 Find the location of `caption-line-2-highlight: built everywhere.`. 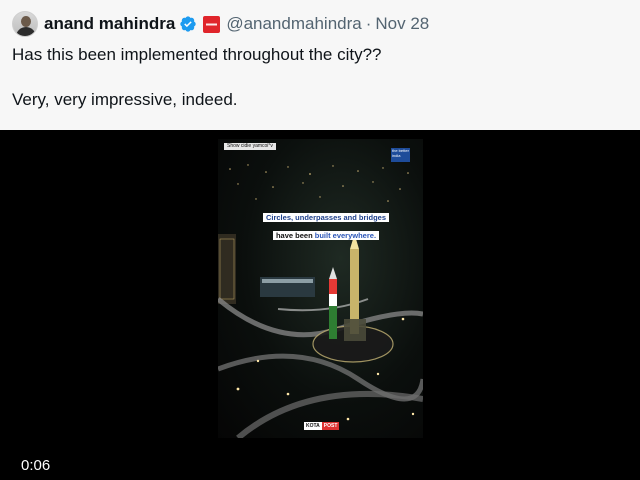

caption-line-2-highlight: built everywhere. is located at coordinates (345, 235).